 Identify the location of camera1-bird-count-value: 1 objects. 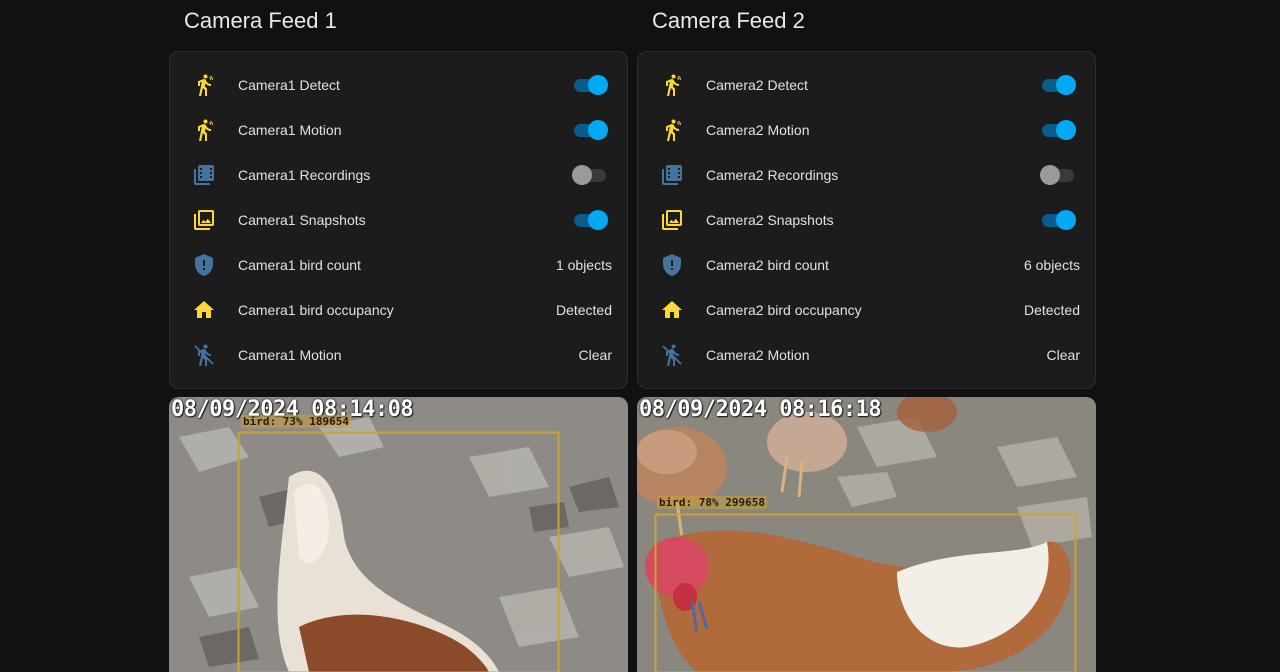
(583, 264).